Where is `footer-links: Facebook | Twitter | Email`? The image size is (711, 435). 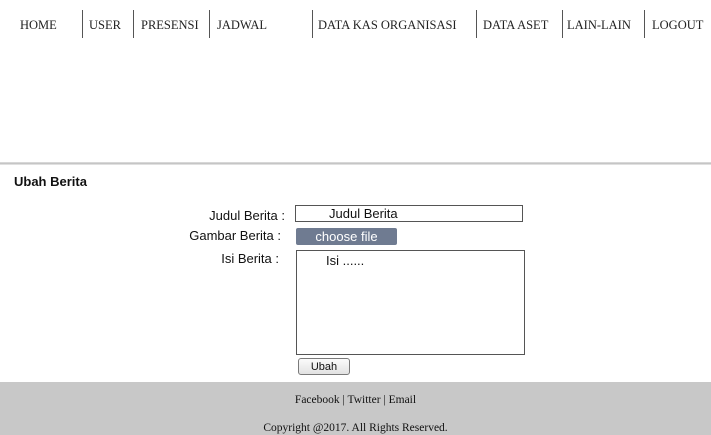
footer-links: Facebook | Twitter | Email is located at coordinates (355, 400).